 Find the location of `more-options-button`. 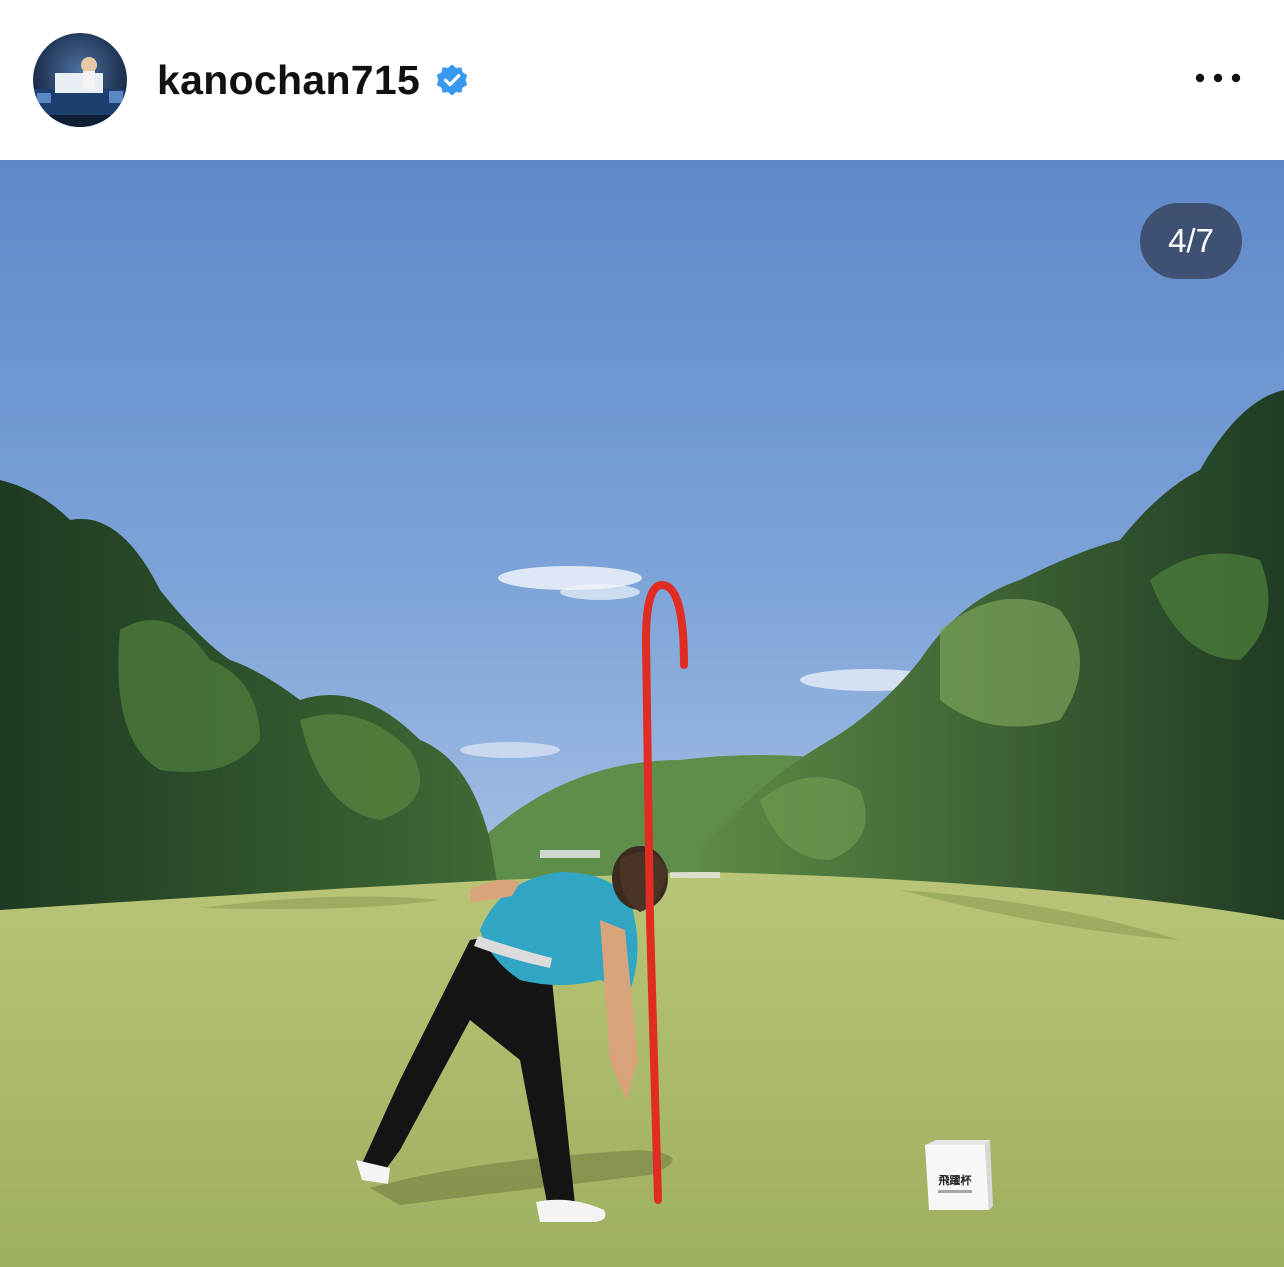

more-options-button is located at coordinates (1218, 78).